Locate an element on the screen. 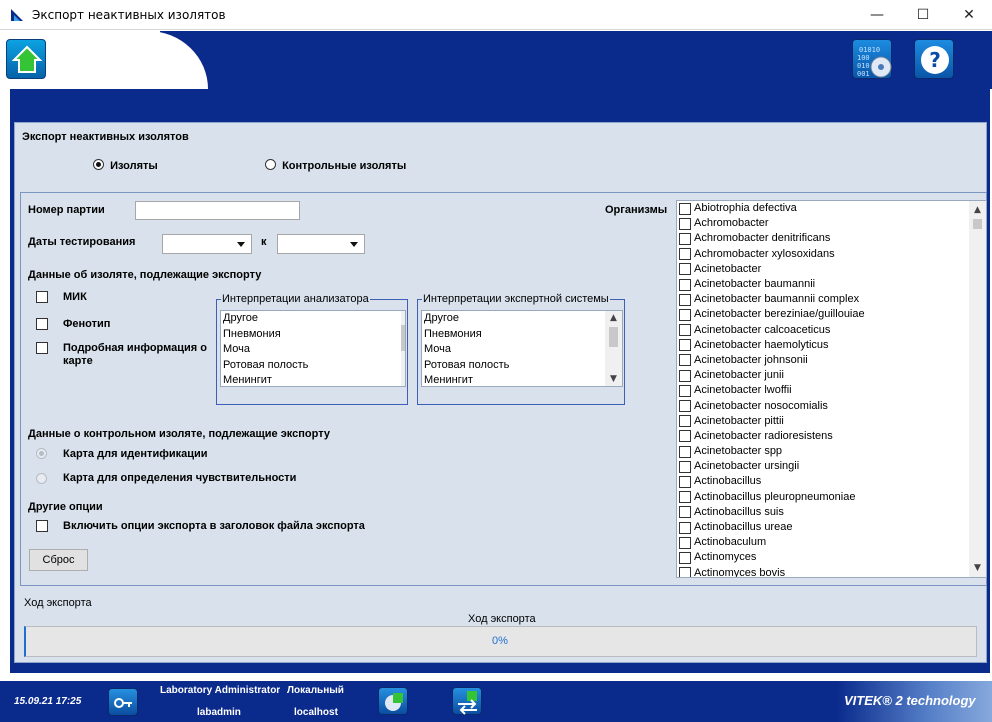 The width and height of the screenshot is (992, 722). reset-button: Сброс is located at coordinates (58, 560).